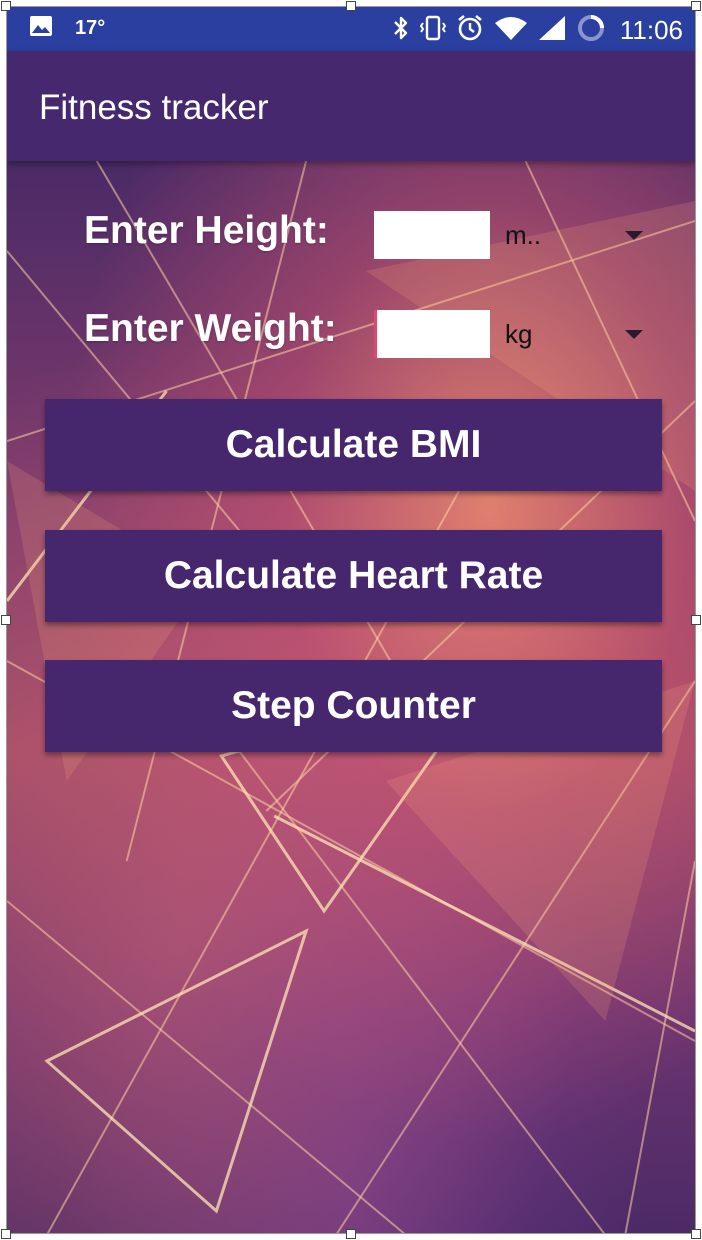 The height and width of the screenshot is (1240, 702). Describe the element at coordinates (210, 328) in the screenshot. I see `weight-label: Enter Weight:` at that location.